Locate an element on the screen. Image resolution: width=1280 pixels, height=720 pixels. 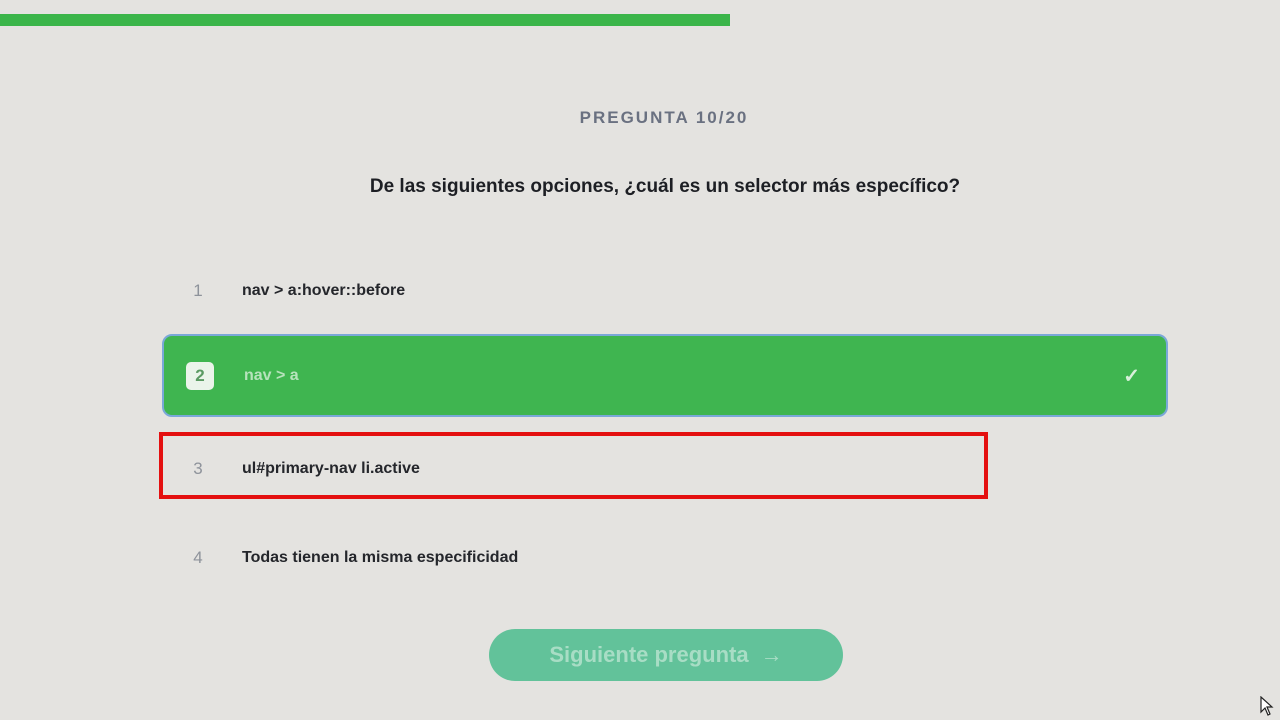
option-number: 1 is located at coordinates (198, 290).